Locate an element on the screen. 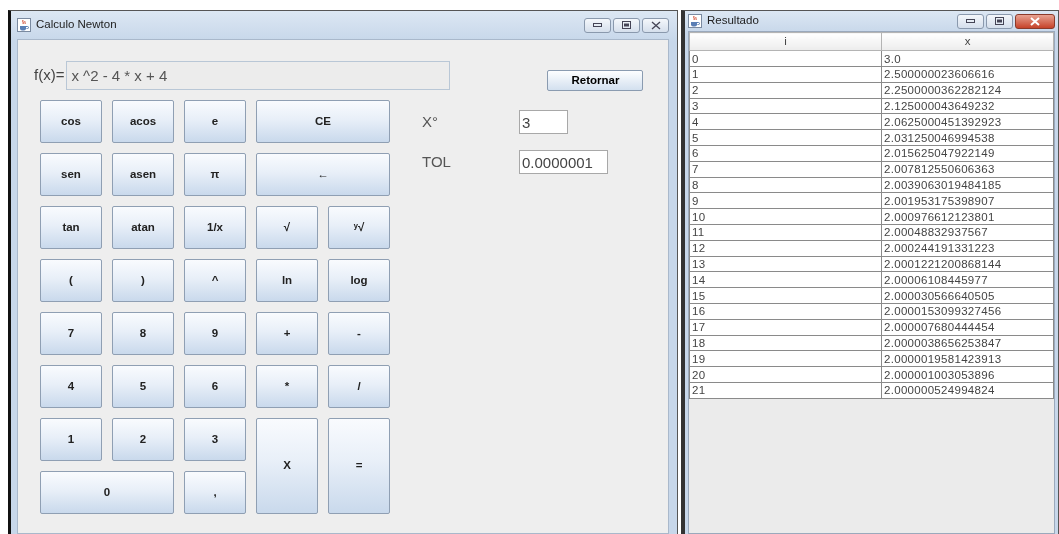 The width and height of the screenshot is (1059, 534). keypad-button: ln is located at coordinates (287, 280).